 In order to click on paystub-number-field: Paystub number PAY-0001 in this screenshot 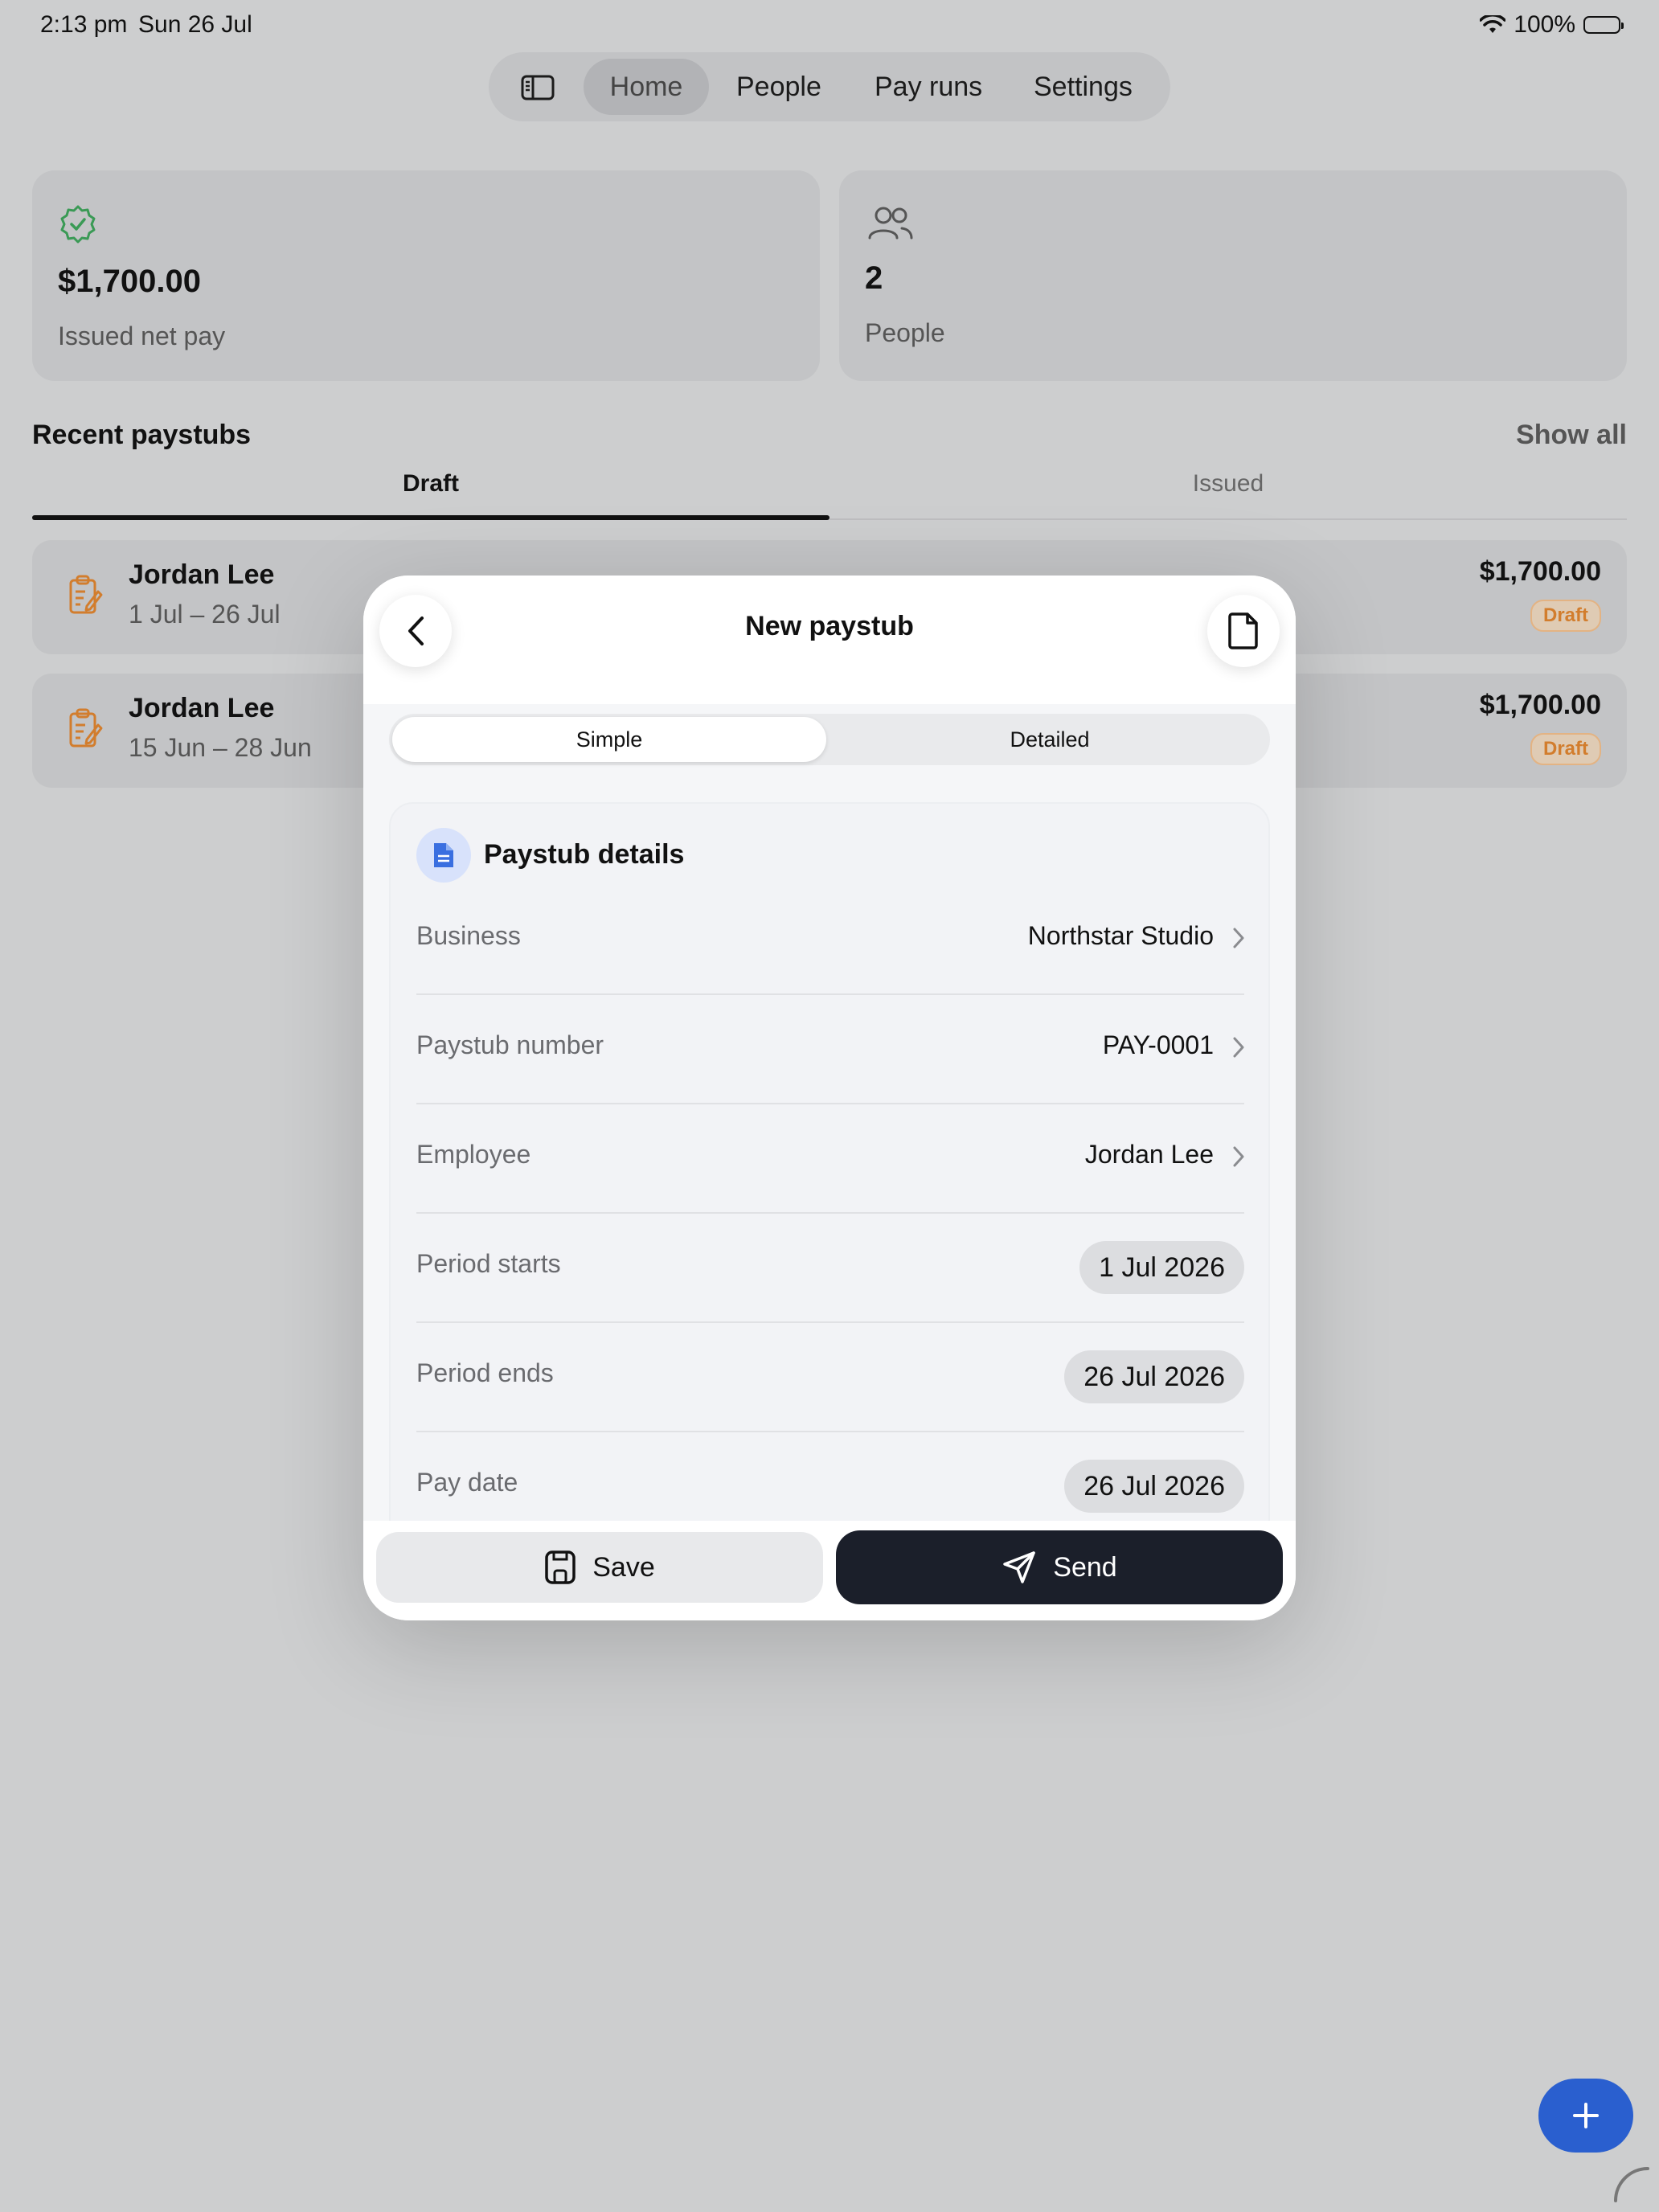, I will do `click(830, 1049)`.